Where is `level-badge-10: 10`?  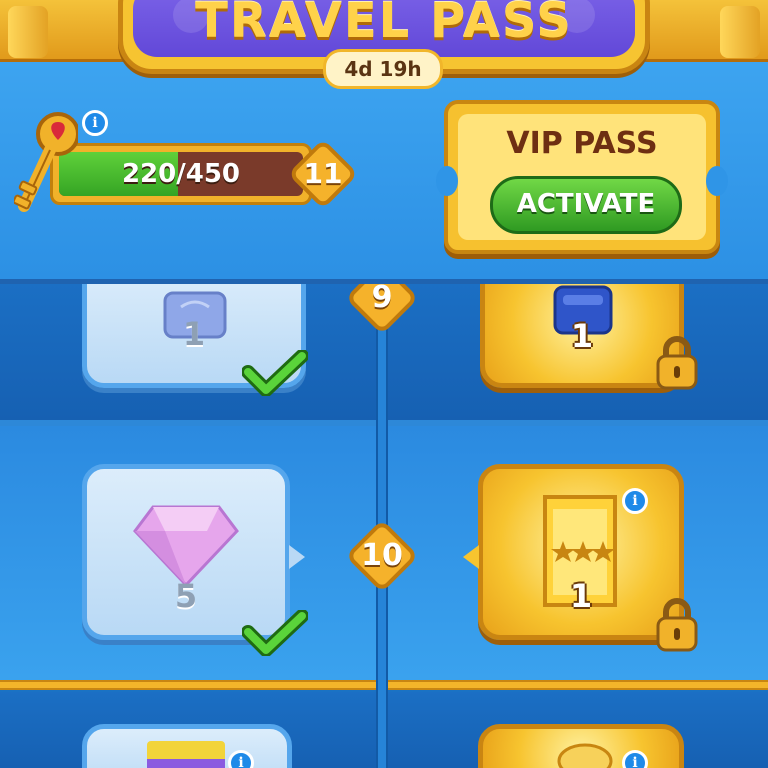
level-badge-10: 10 is located at coordinates (382, 556).